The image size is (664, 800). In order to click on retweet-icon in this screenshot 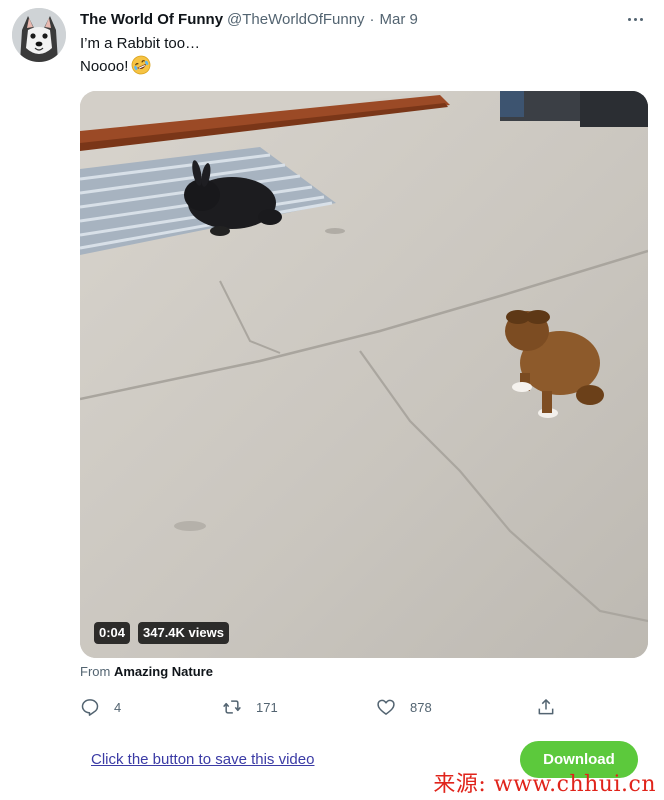, I will do `click(232, 707)`.